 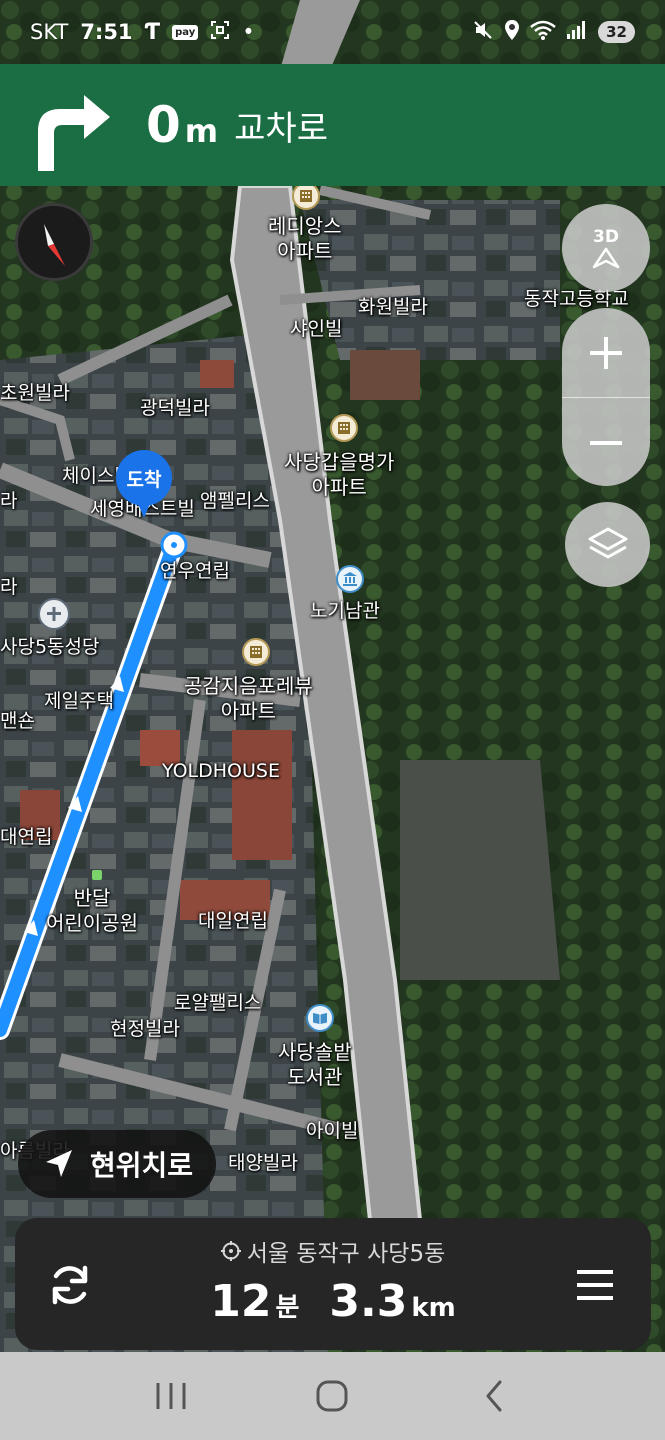 What do you see at coordinates (316, 329) in the screenshot?
I see `map-label-shine: 샤인빌` at bounding box center [316, 329].